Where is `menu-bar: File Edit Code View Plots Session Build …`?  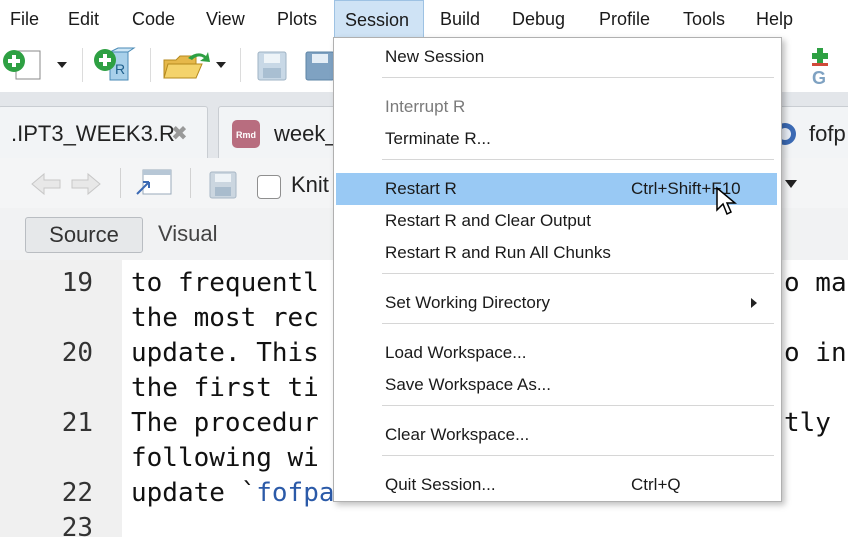
menu-bar: File Edit Code View Plots Session Build … is located at coordinates (424, 19).